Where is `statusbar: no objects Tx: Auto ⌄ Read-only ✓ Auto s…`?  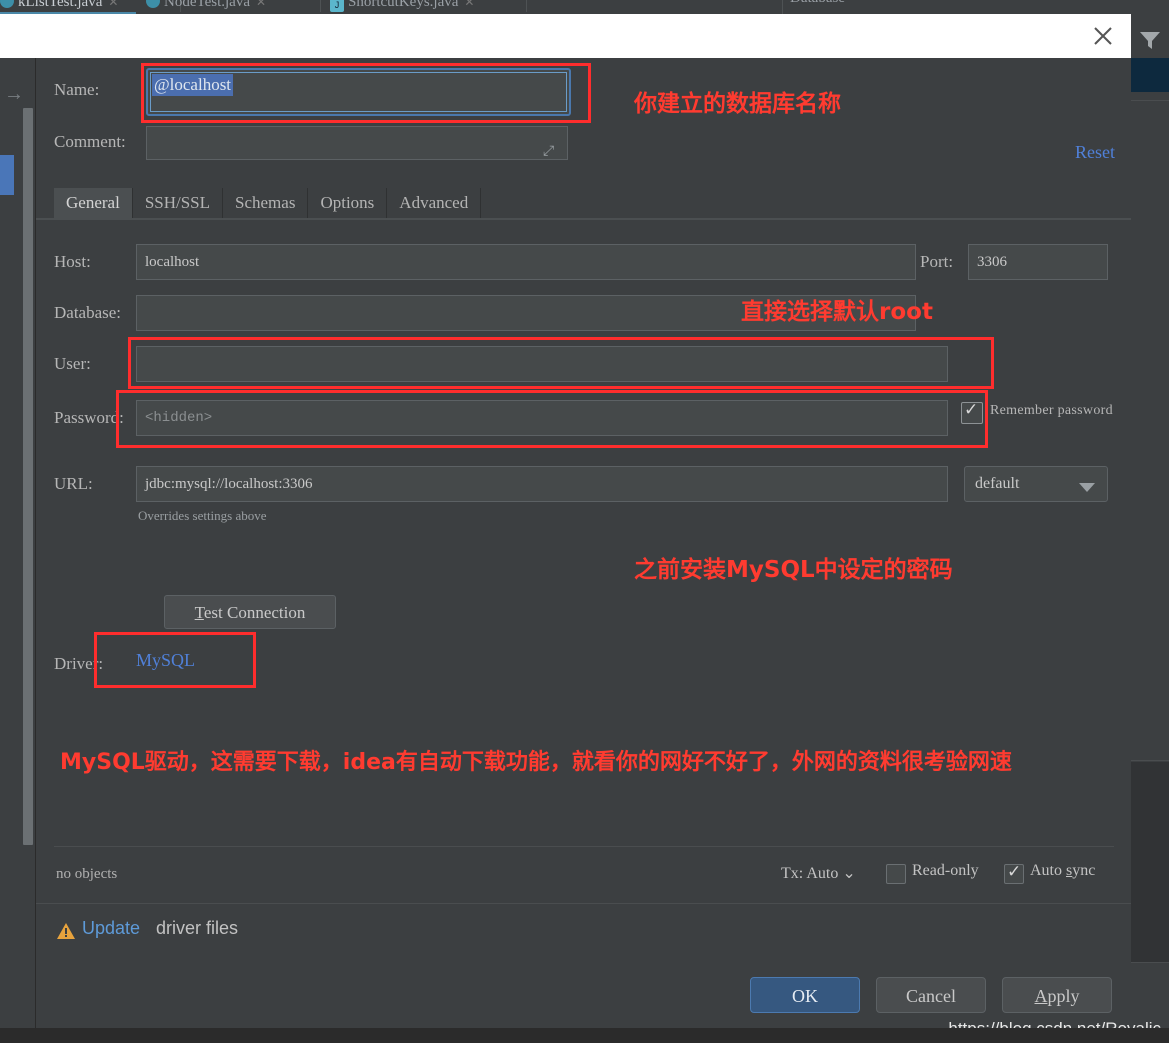 statusbar: no objects Tx: Auto ⌄ Read-only ✓ Auto s… is located at coordinates (583, 875).